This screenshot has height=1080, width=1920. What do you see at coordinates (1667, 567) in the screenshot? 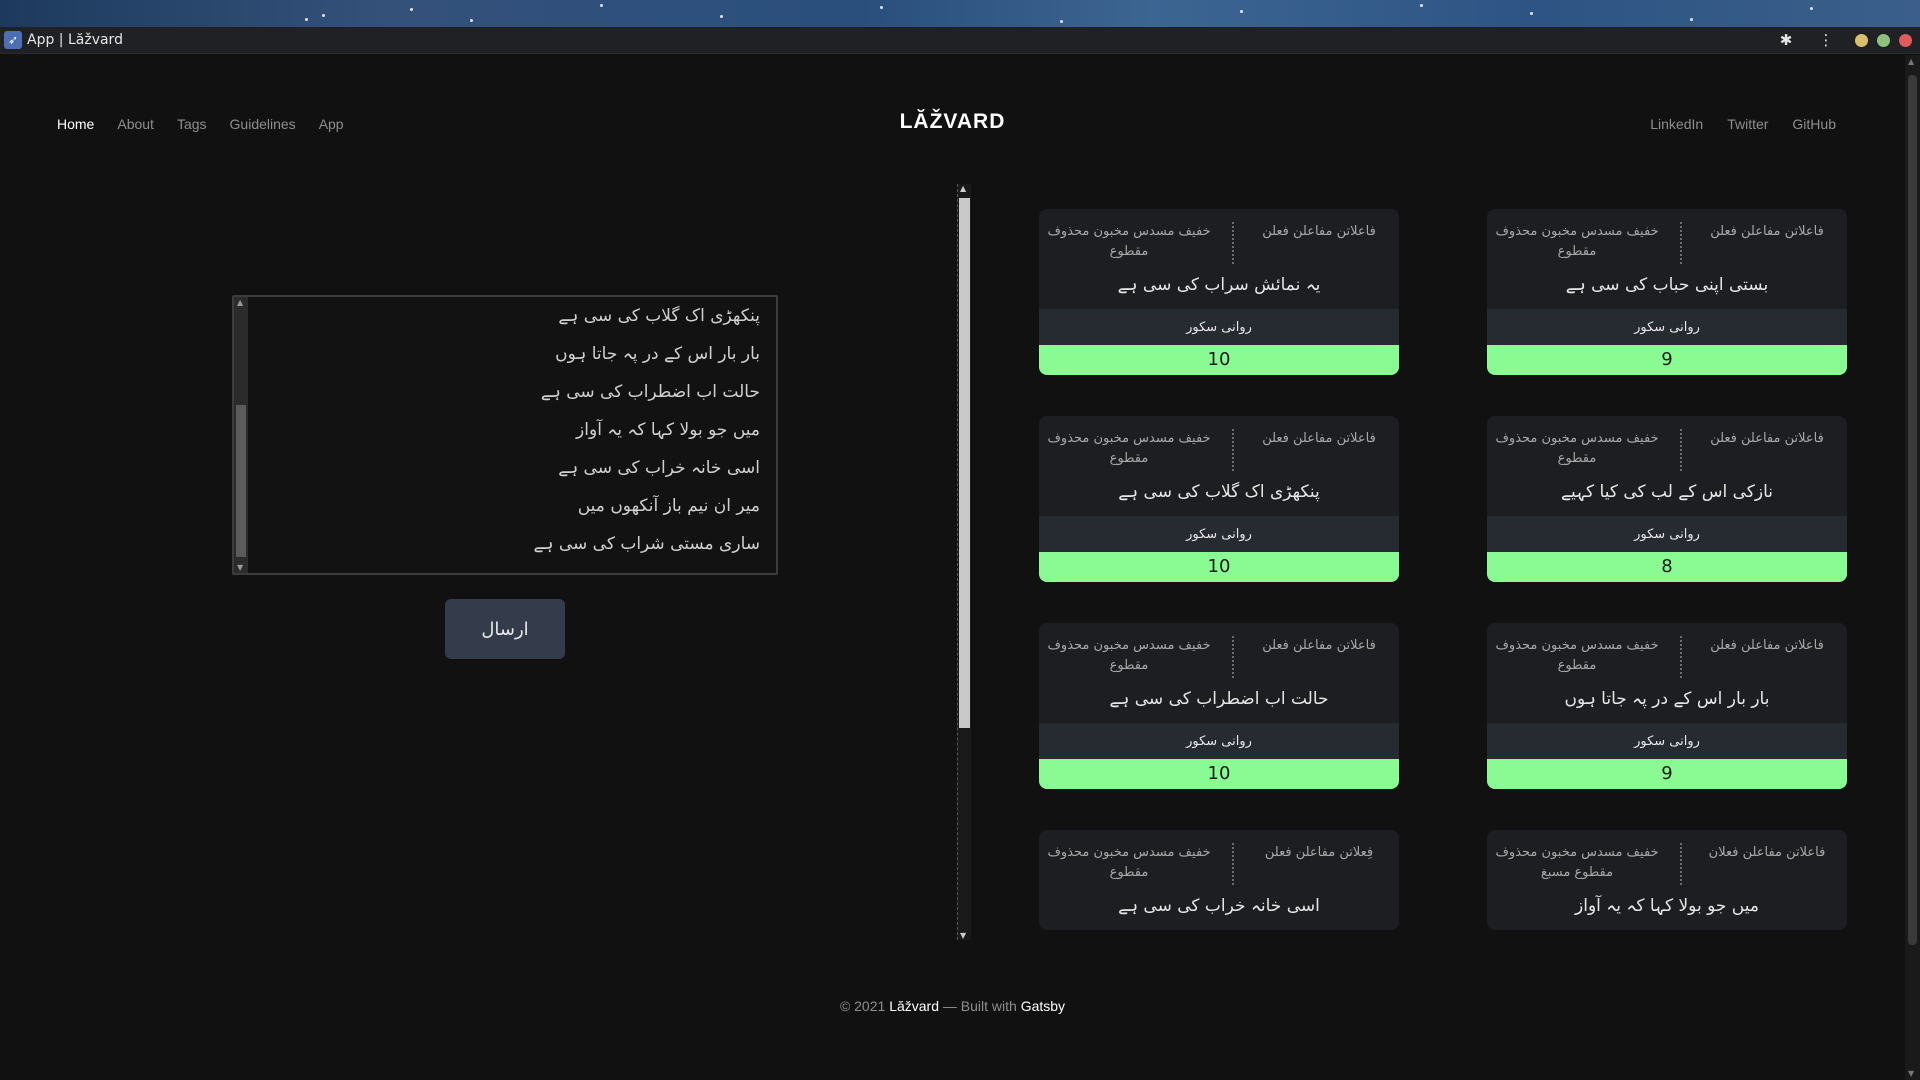
I see `score-value: 8` at bounding box center [1667, 567].